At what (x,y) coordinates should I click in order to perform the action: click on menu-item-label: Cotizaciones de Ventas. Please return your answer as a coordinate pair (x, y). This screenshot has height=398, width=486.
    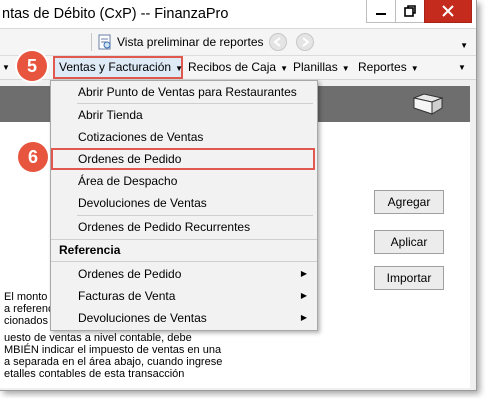
    Looking at the image, I should click on (141, 137).